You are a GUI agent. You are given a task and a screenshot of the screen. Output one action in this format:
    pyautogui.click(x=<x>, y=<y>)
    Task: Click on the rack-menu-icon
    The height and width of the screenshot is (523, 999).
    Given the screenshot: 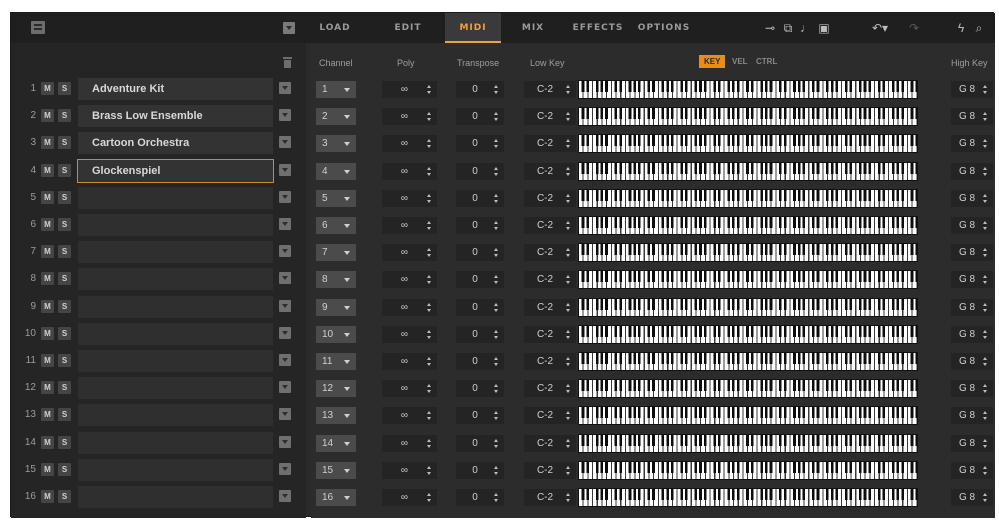 What is the action you would take?
    pyautogui.click(x=38, y=27)
    